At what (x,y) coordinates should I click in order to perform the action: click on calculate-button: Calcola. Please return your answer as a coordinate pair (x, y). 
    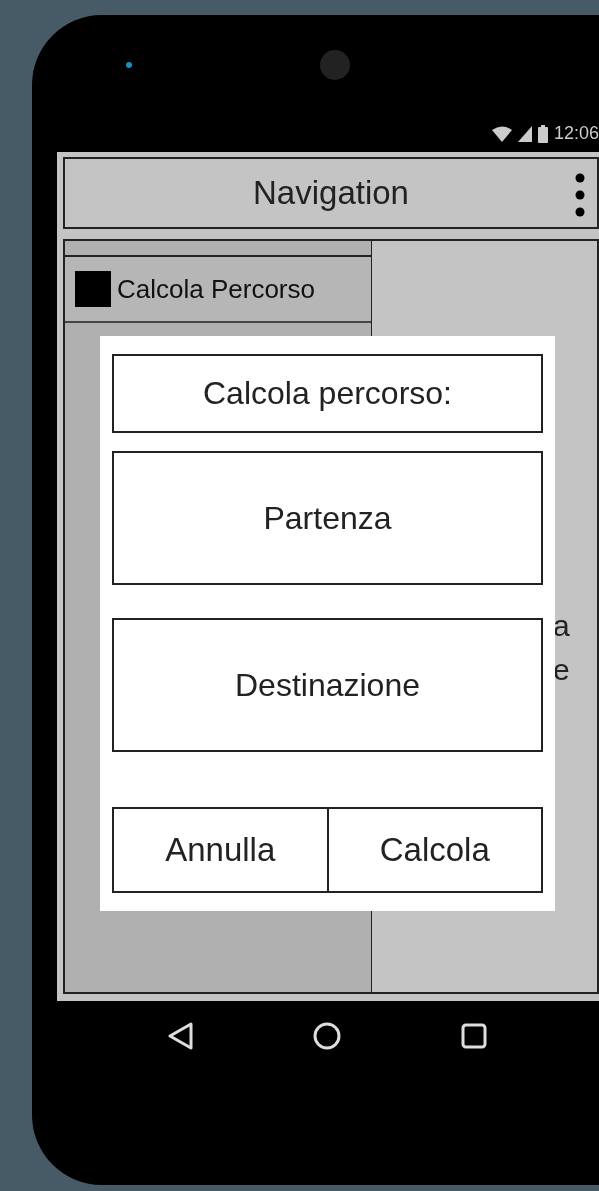
    Looking at the image, I should click on (435, 850).